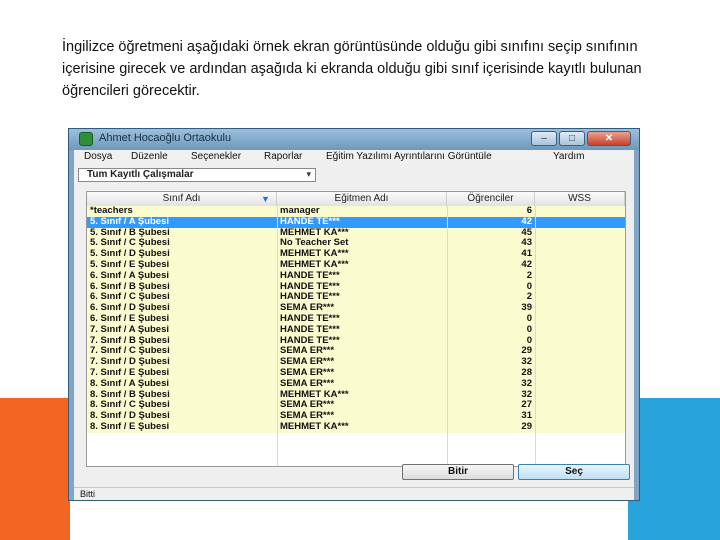 Image resolution: width=720 pixels, height=540 pixels. I want to click on table-row: 7. Sınıf / D Şubesi SEMA ER*** 32, so click(356, 362).